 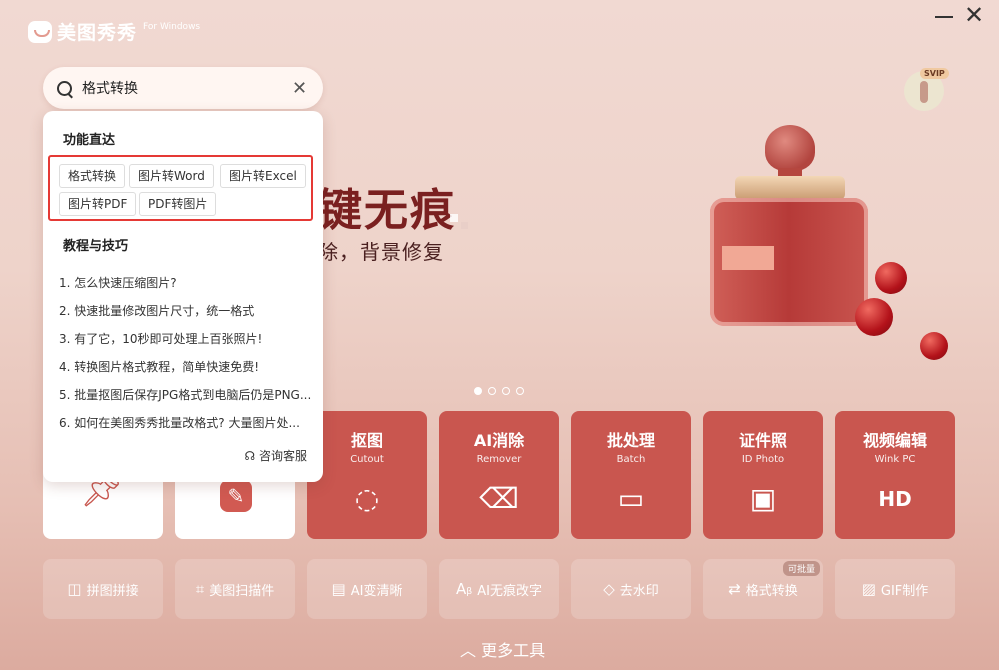 What do you see at coordinates (366, 440) in the screenshot?
I see `tile-title: 抠图` at bounding box center [366, 440].